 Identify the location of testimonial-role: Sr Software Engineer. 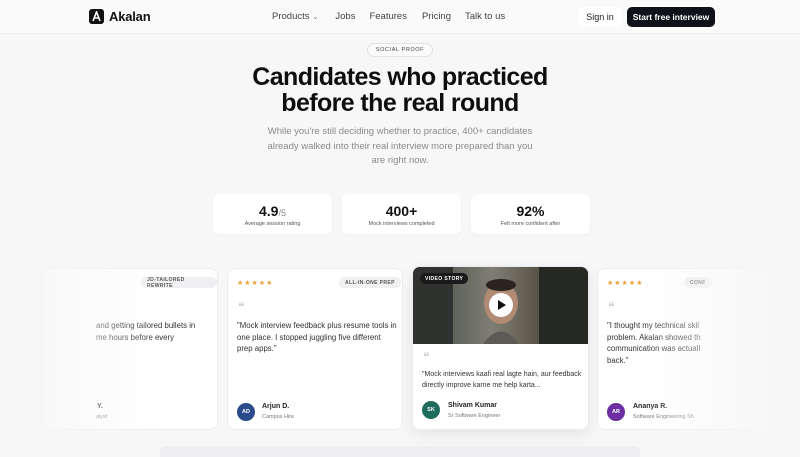
(474, 416).